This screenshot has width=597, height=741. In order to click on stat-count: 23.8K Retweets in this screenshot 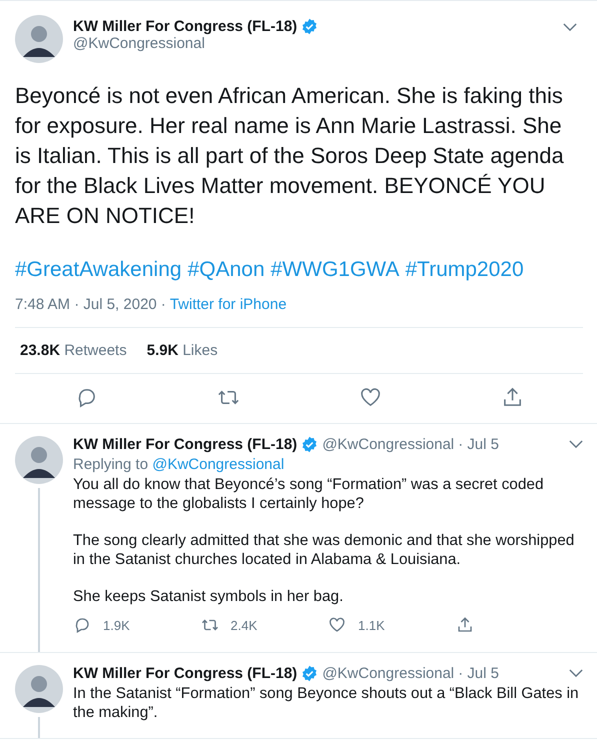, I will do `click(73, 350)`.